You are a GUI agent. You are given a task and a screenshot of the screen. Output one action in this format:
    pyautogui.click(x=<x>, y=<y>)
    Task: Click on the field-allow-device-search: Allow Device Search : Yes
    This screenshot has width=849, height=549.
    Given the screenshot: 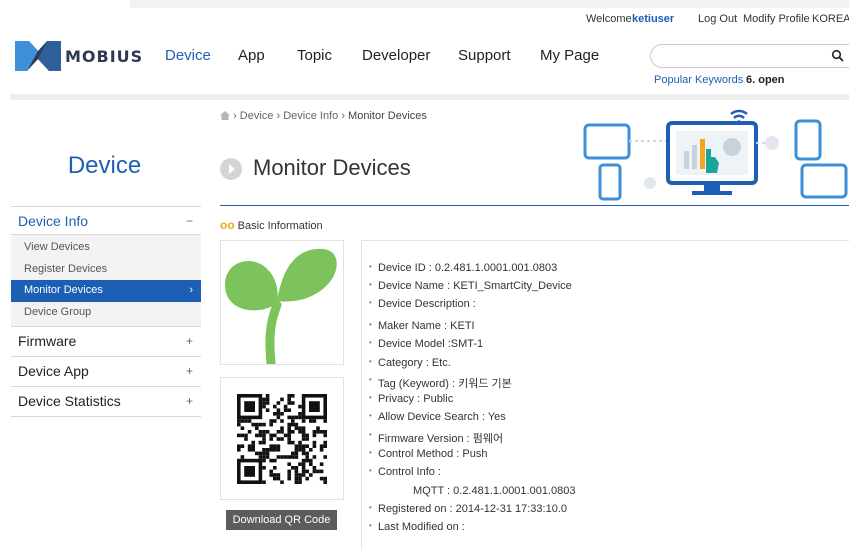 What is the action you would take?
    pyautogui.click(x=437, y=417)
    